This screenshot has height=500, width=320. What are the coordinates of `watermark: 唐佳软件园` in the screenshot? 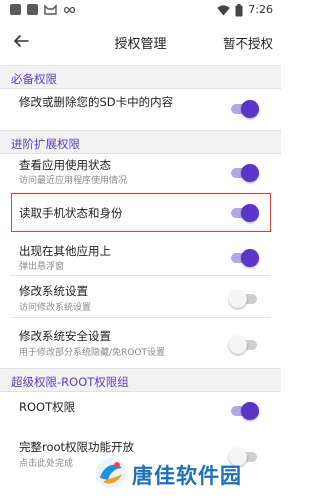 It's located at (186, 476).